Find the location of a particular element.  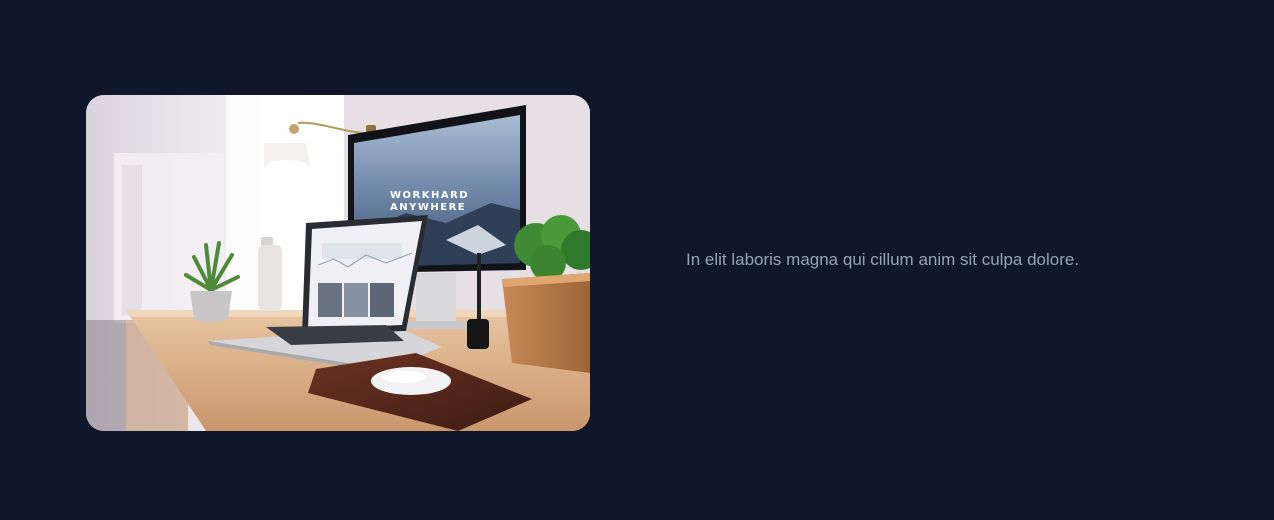

water-bottle is located at coordinates (270, 274).